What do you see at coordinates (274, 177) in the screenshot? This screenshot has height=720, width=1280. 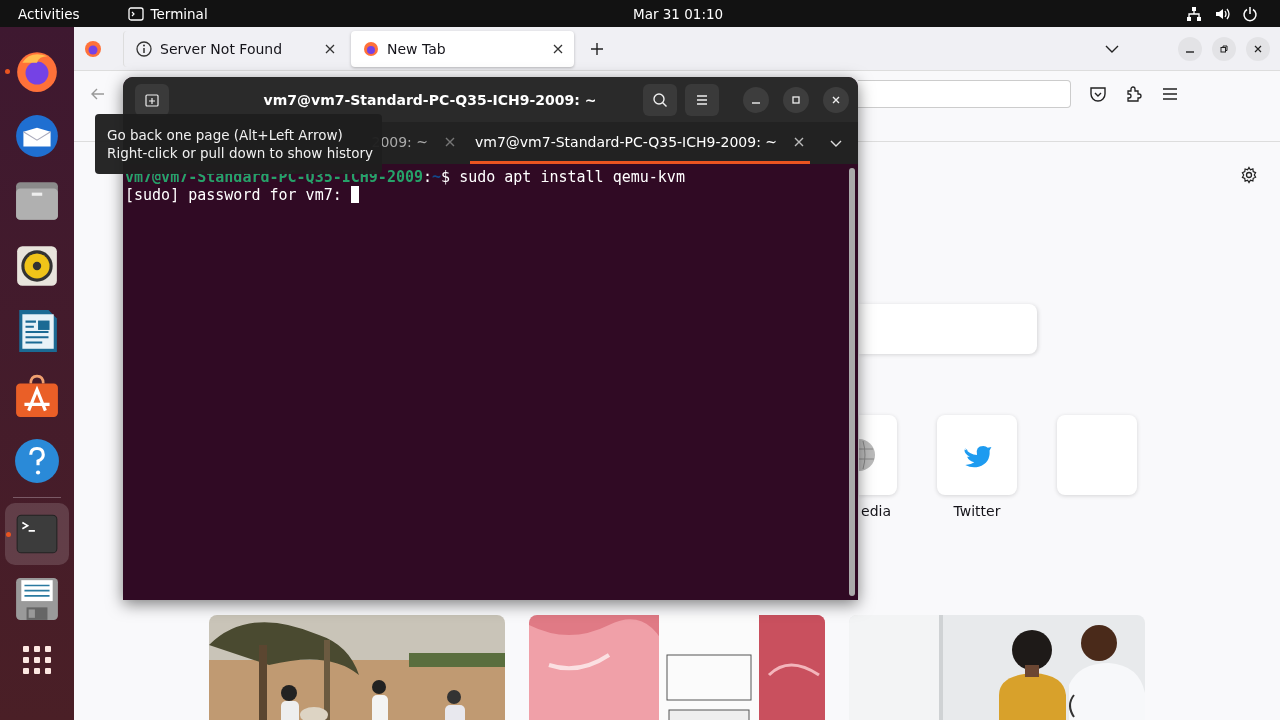 I see `prompt-user-host: vm7@vm7-Standard-PC-Q35-ICH9-2009` at bounding box center [274, 177].